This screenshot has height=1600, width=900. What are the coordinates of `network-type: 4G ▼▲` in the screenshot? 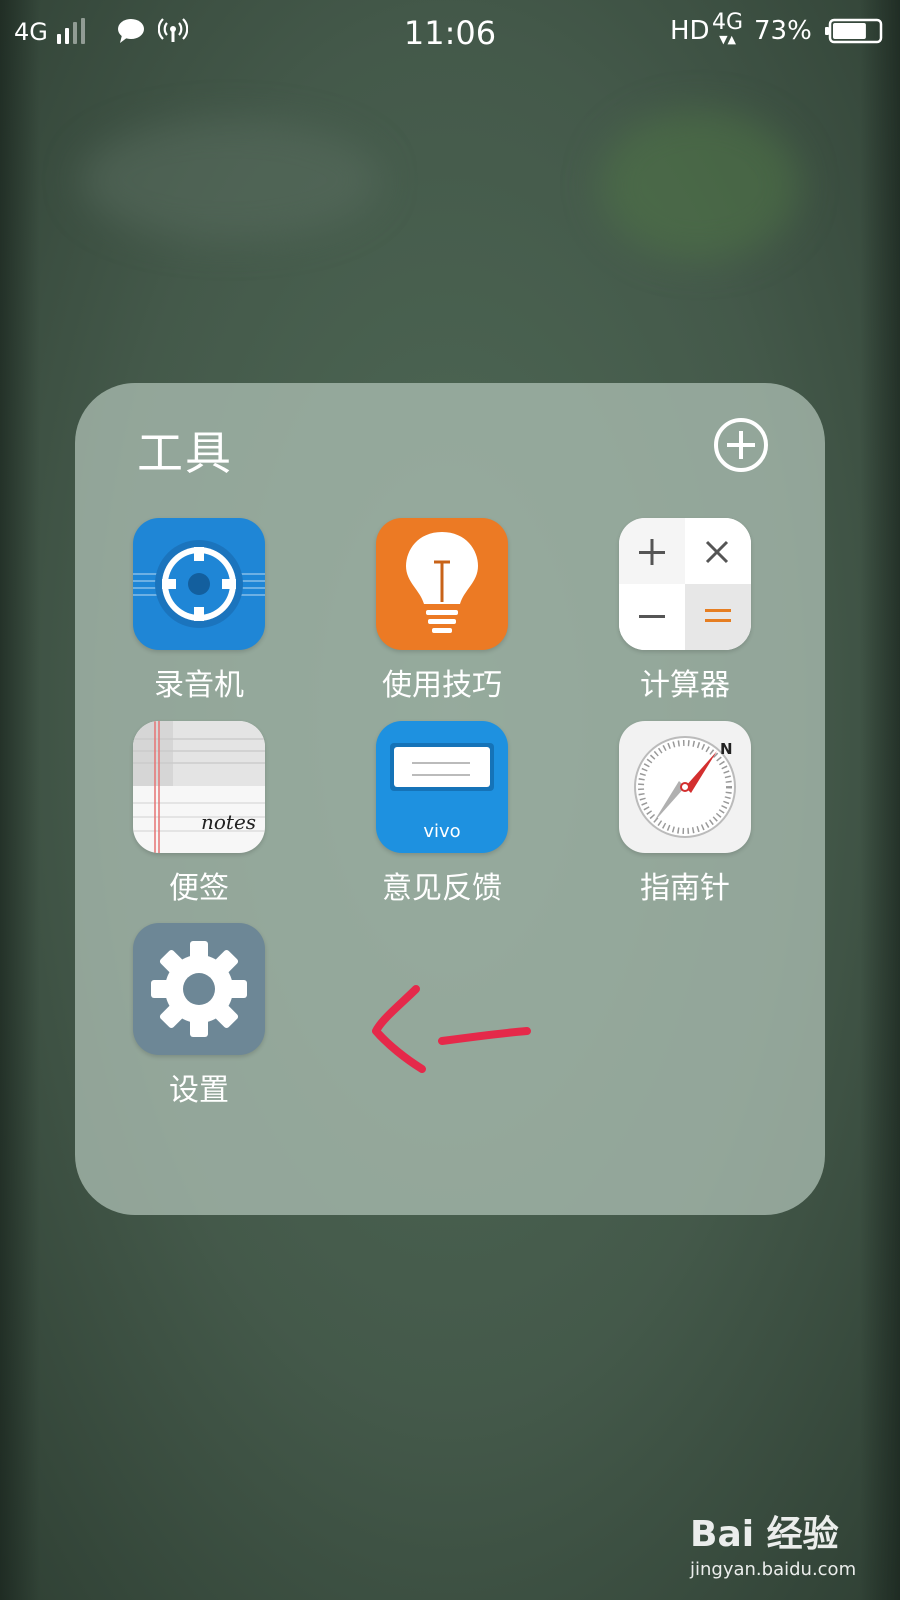 It's located at (728, 28).